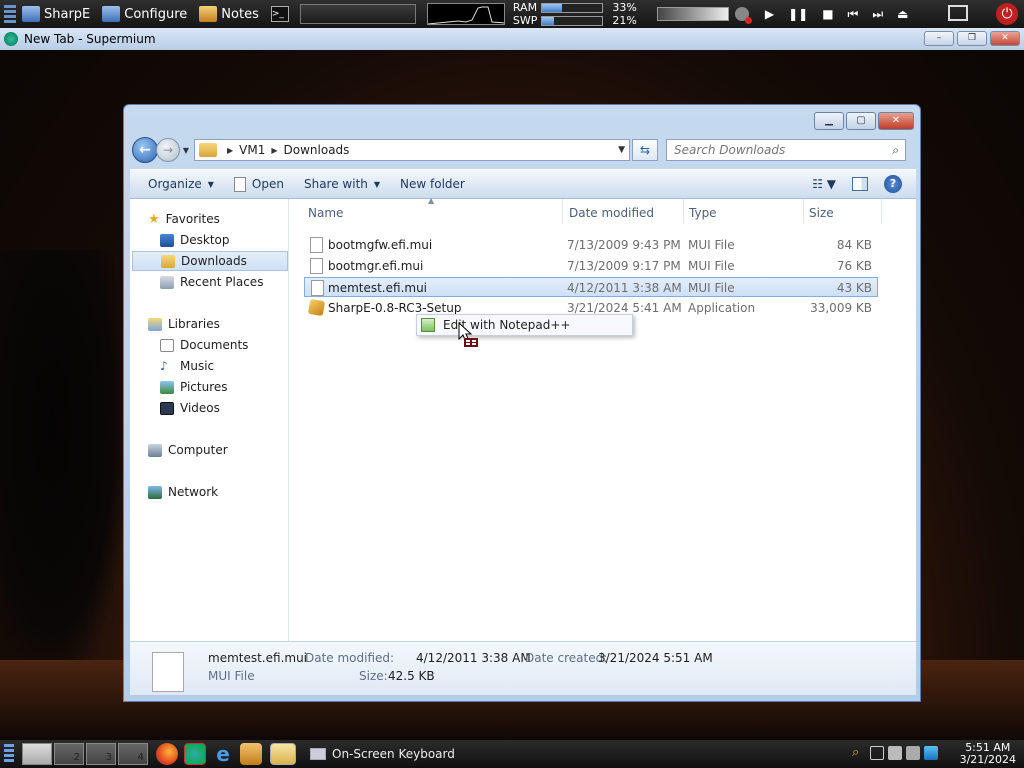 The image size is (1024, 768). I want to click on new-folder-button: New folder, so click(432, 184).